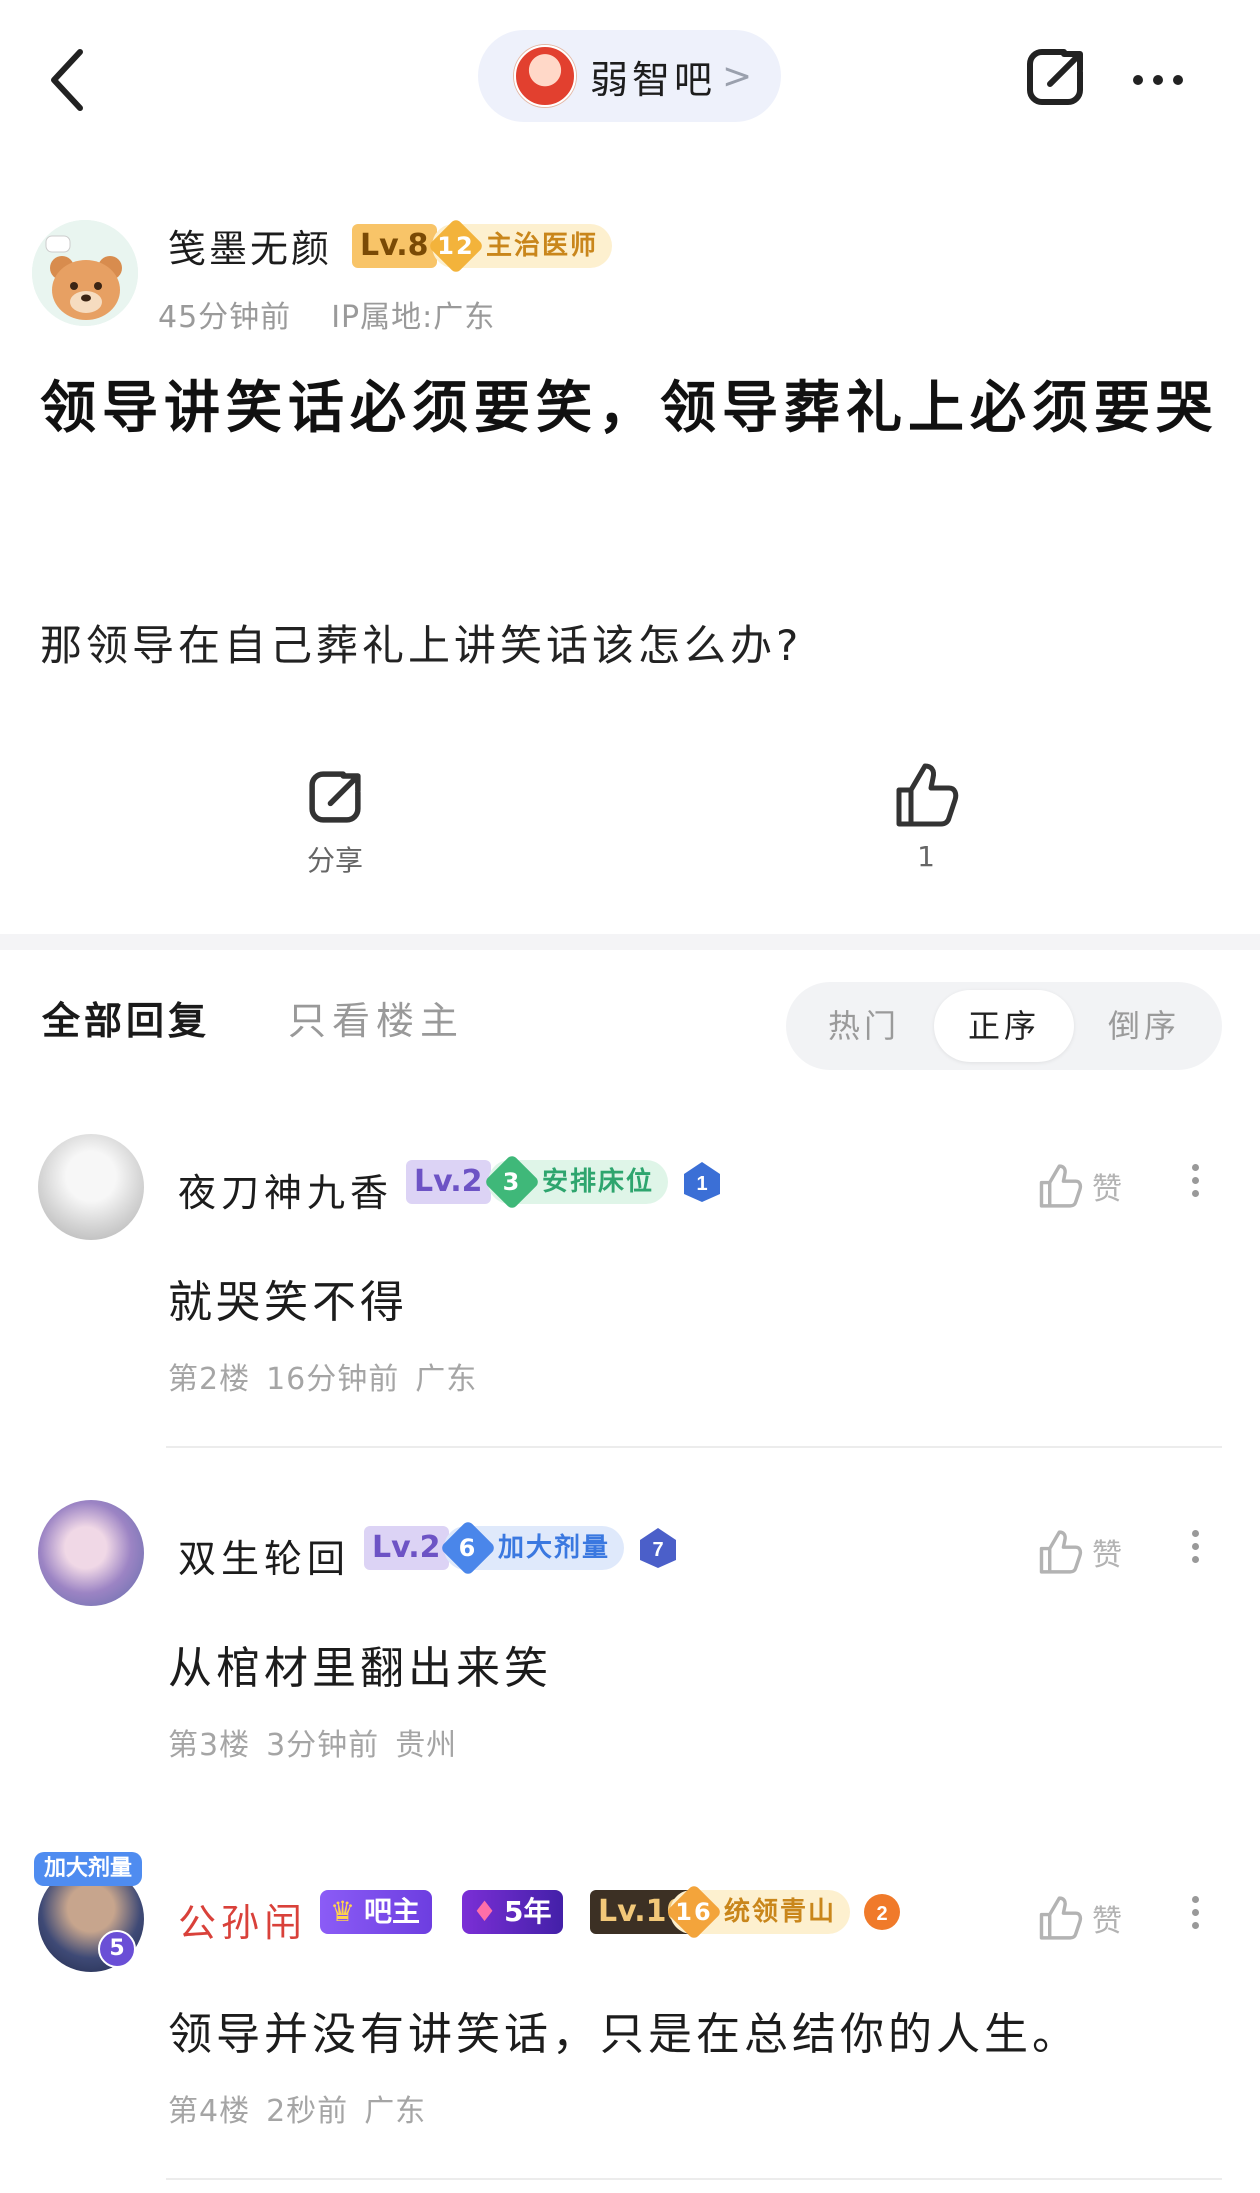  I want to click on post-time: 45分钟前, so click(225, 317).